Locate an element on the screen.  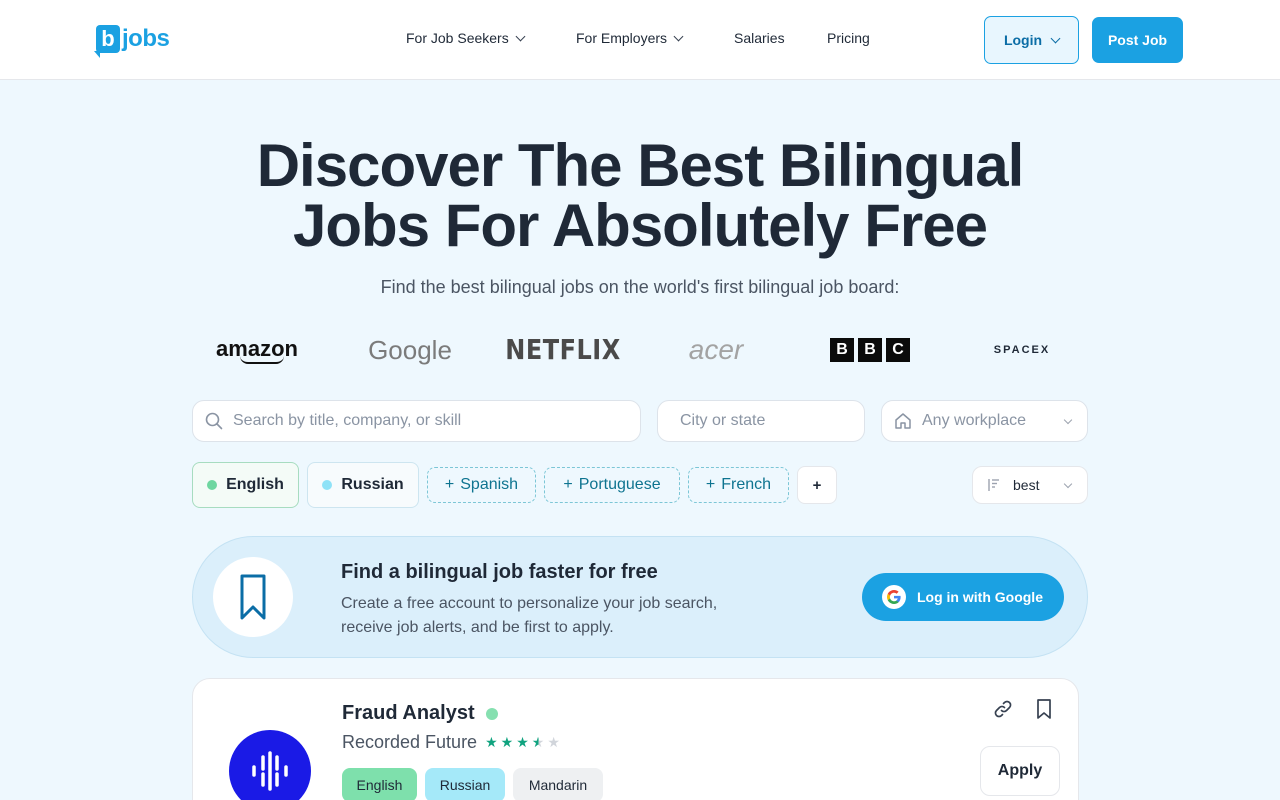
nav-for-job-seekers: For Job Seekers is located at coordinates (466, 38).